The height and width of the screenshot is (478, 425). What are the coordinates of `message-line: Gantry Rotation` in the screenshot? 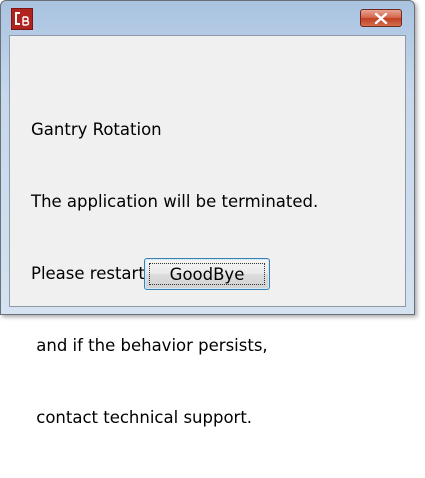 It's located at (96, 129).